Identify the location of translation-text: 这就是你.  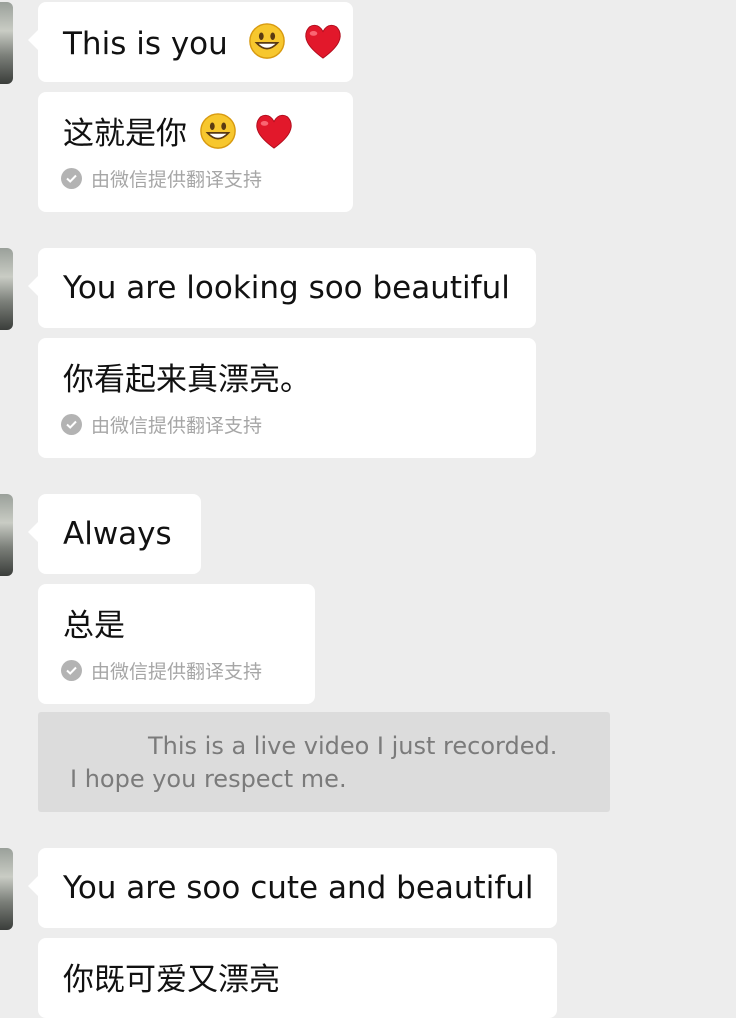
(179, 134).